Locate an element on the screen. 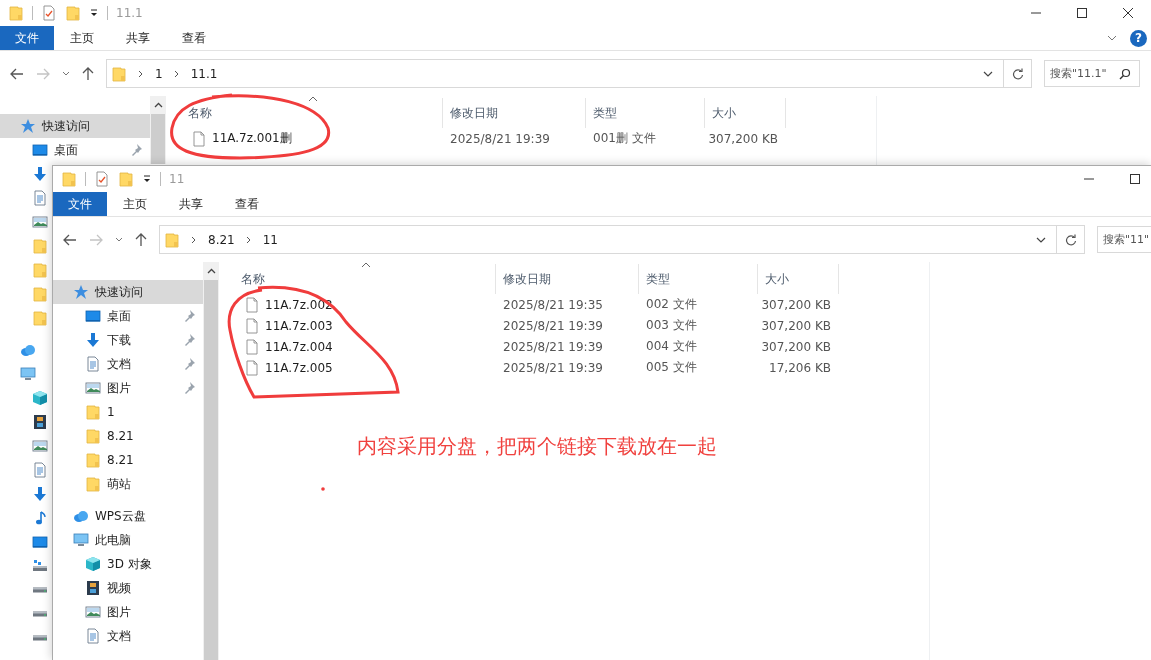  help-button: ? is located at coordinates (1138, 38).